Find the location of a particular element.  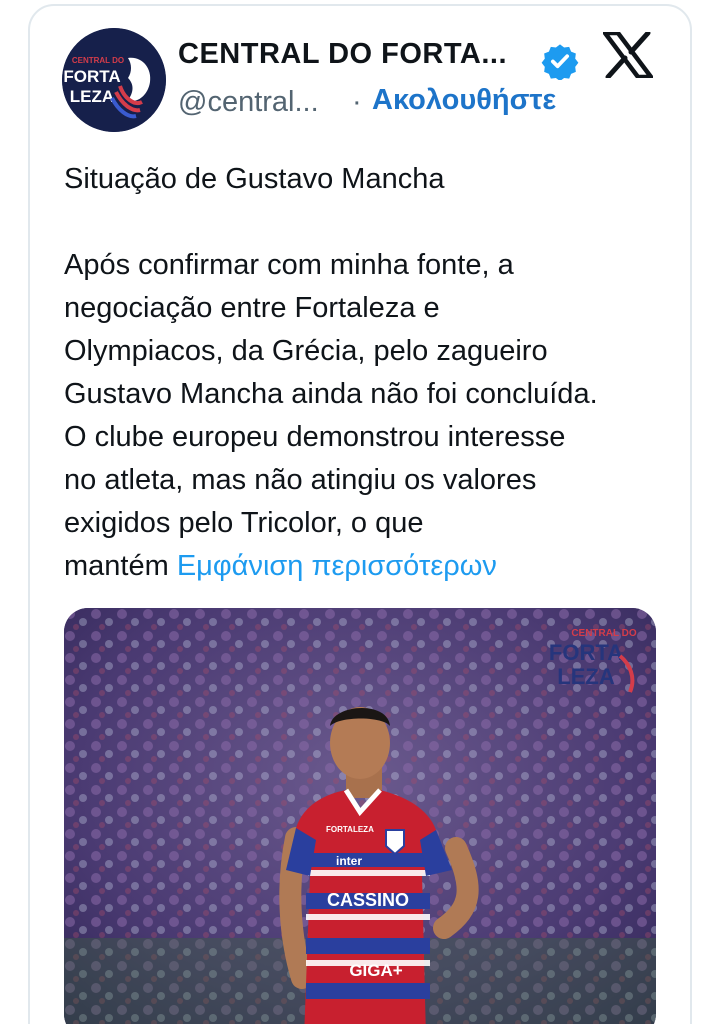

tweet-last-line: mantém Εμφάνιση περισσότερων is located at coordinates (369, 566).